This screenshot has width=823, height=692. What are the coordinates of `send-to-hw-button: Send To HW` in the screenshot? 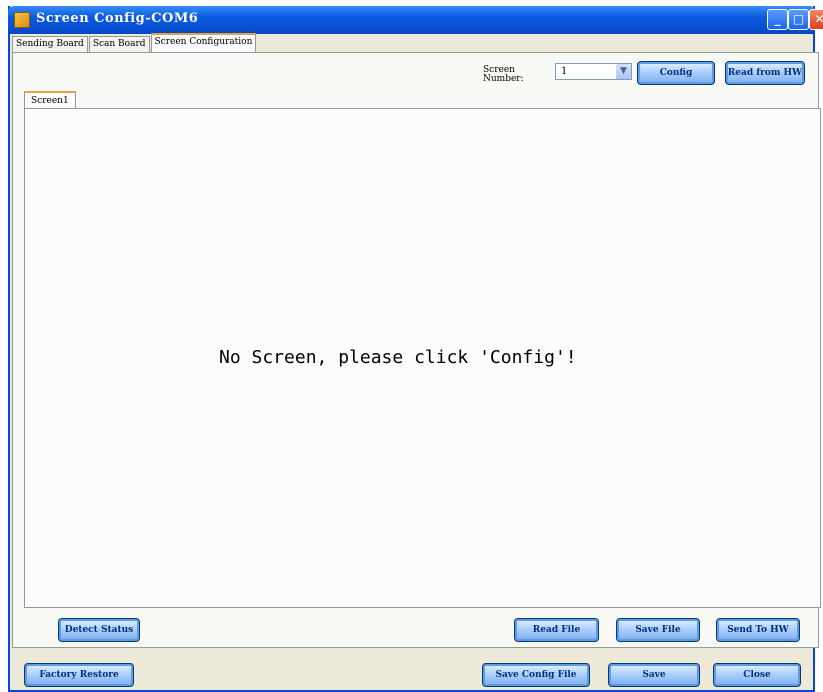 It's located at (758, 630).